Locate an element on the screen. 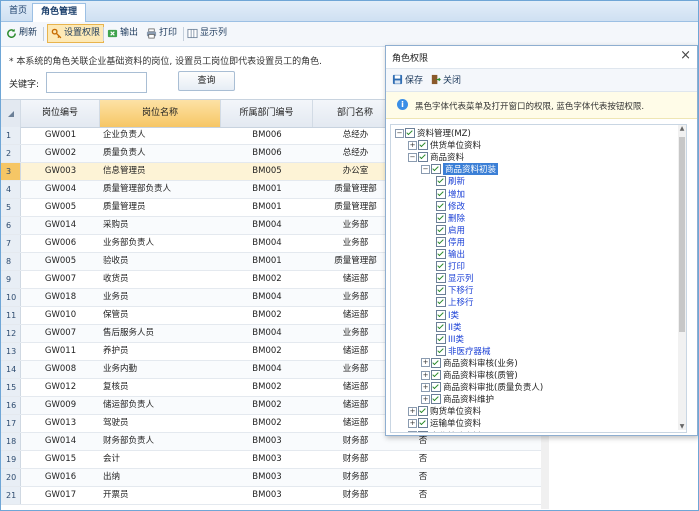 This screenshot has height=511, width=699. tree-node: 显示列 is located at coordinates (454, 278).